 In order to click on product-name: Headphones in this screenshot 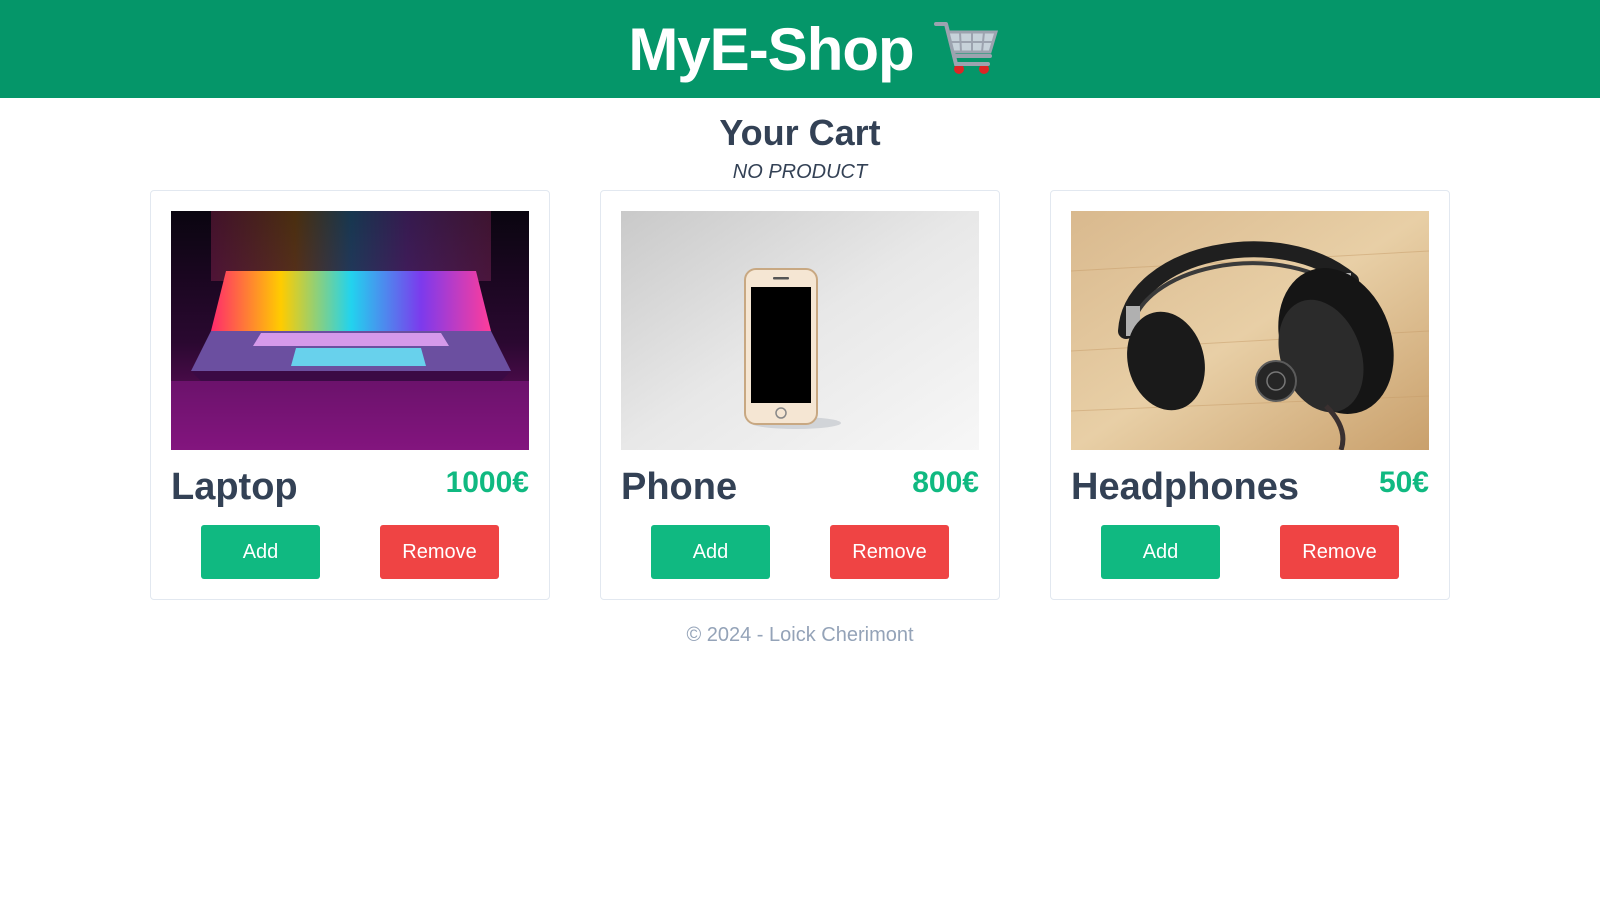, I will do `click(1185, 487)`.